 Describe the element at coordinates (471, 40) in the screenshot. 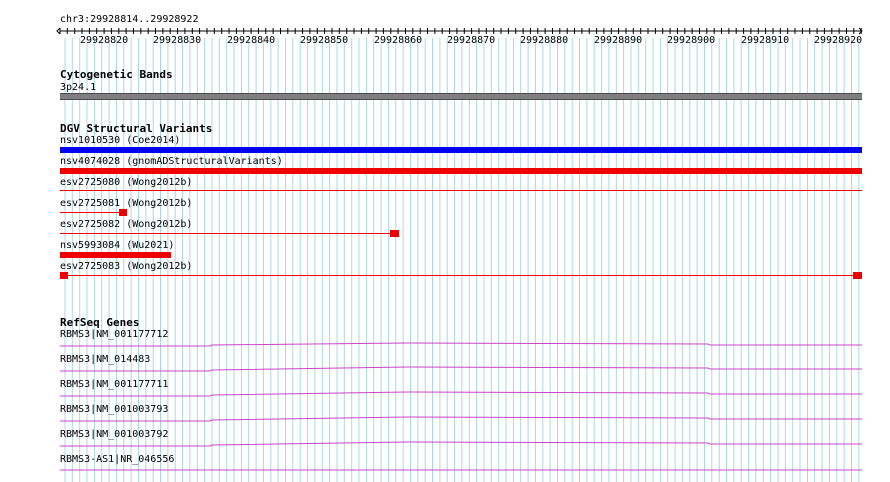

I see `tick-label: 29928870` at that location.